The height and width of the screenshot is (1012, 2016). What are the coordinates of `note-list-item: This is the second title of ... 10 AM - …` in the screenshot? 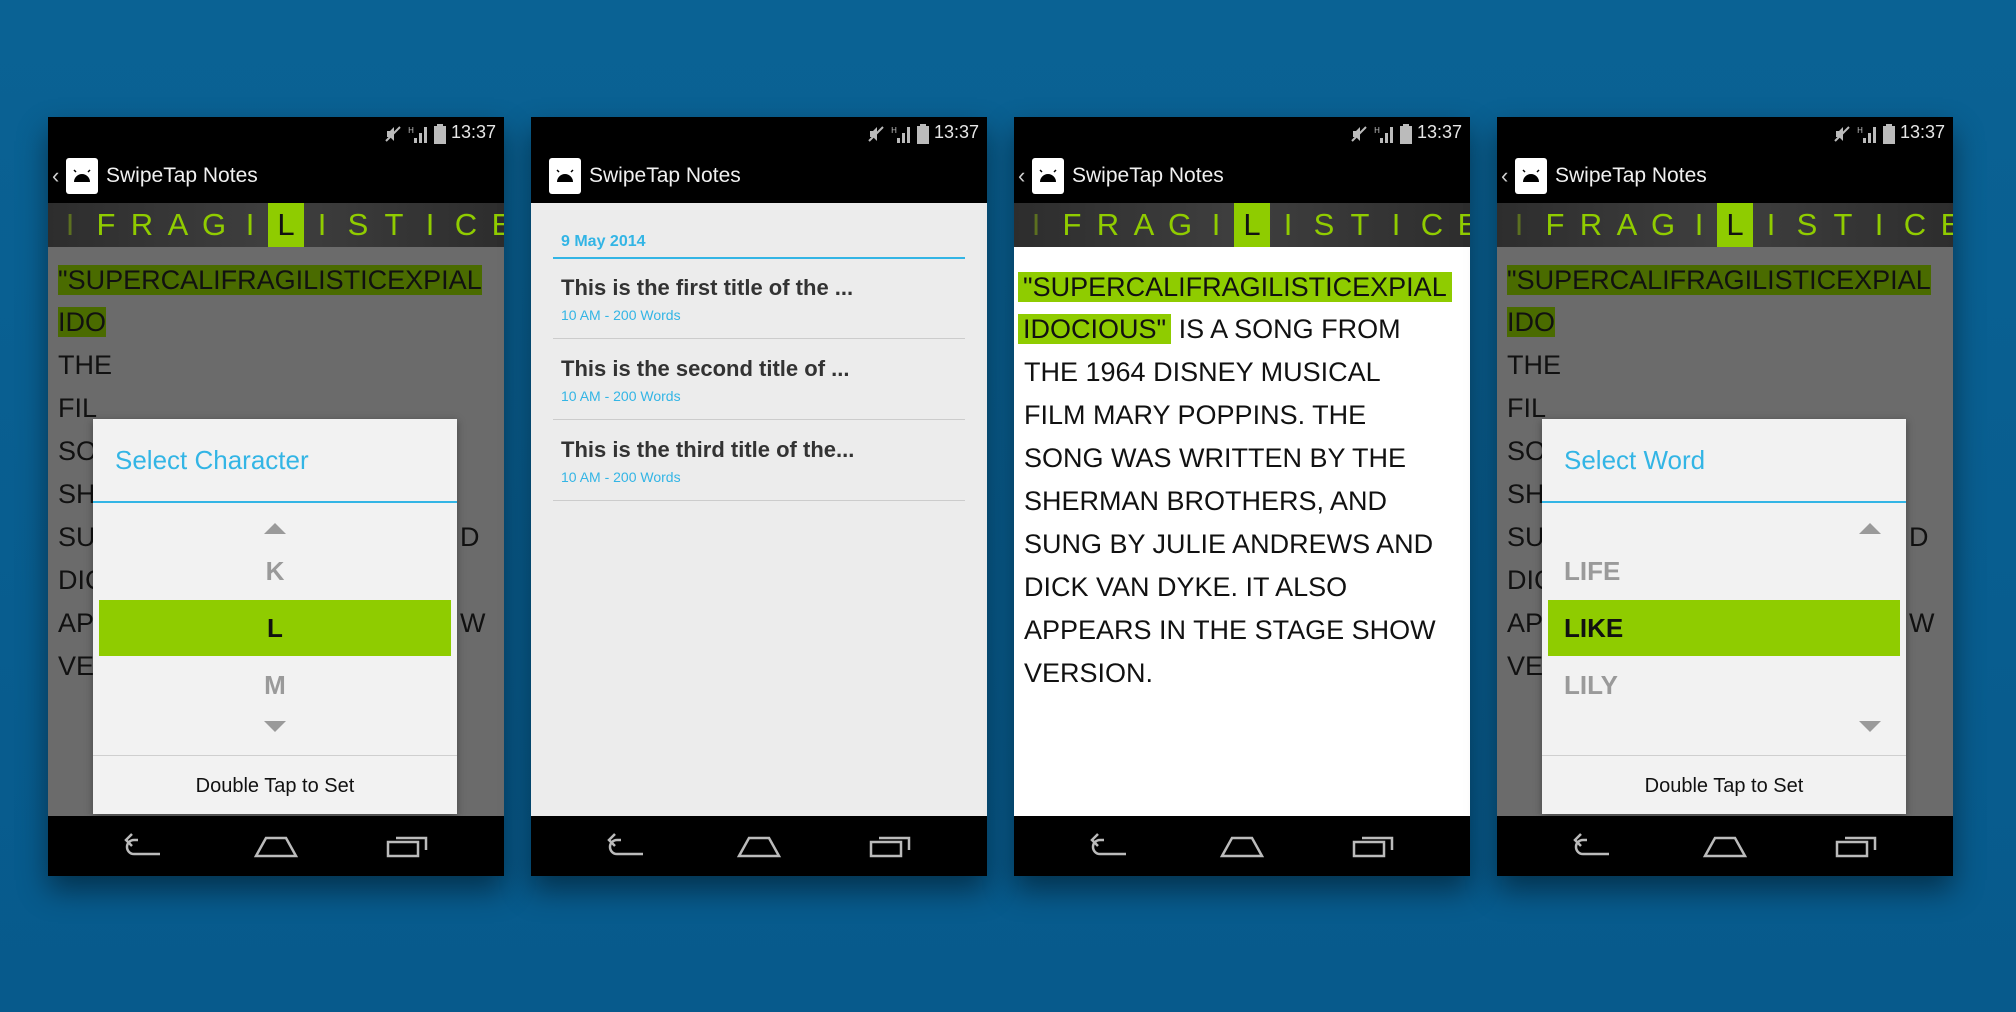 It's located at (759, 380).